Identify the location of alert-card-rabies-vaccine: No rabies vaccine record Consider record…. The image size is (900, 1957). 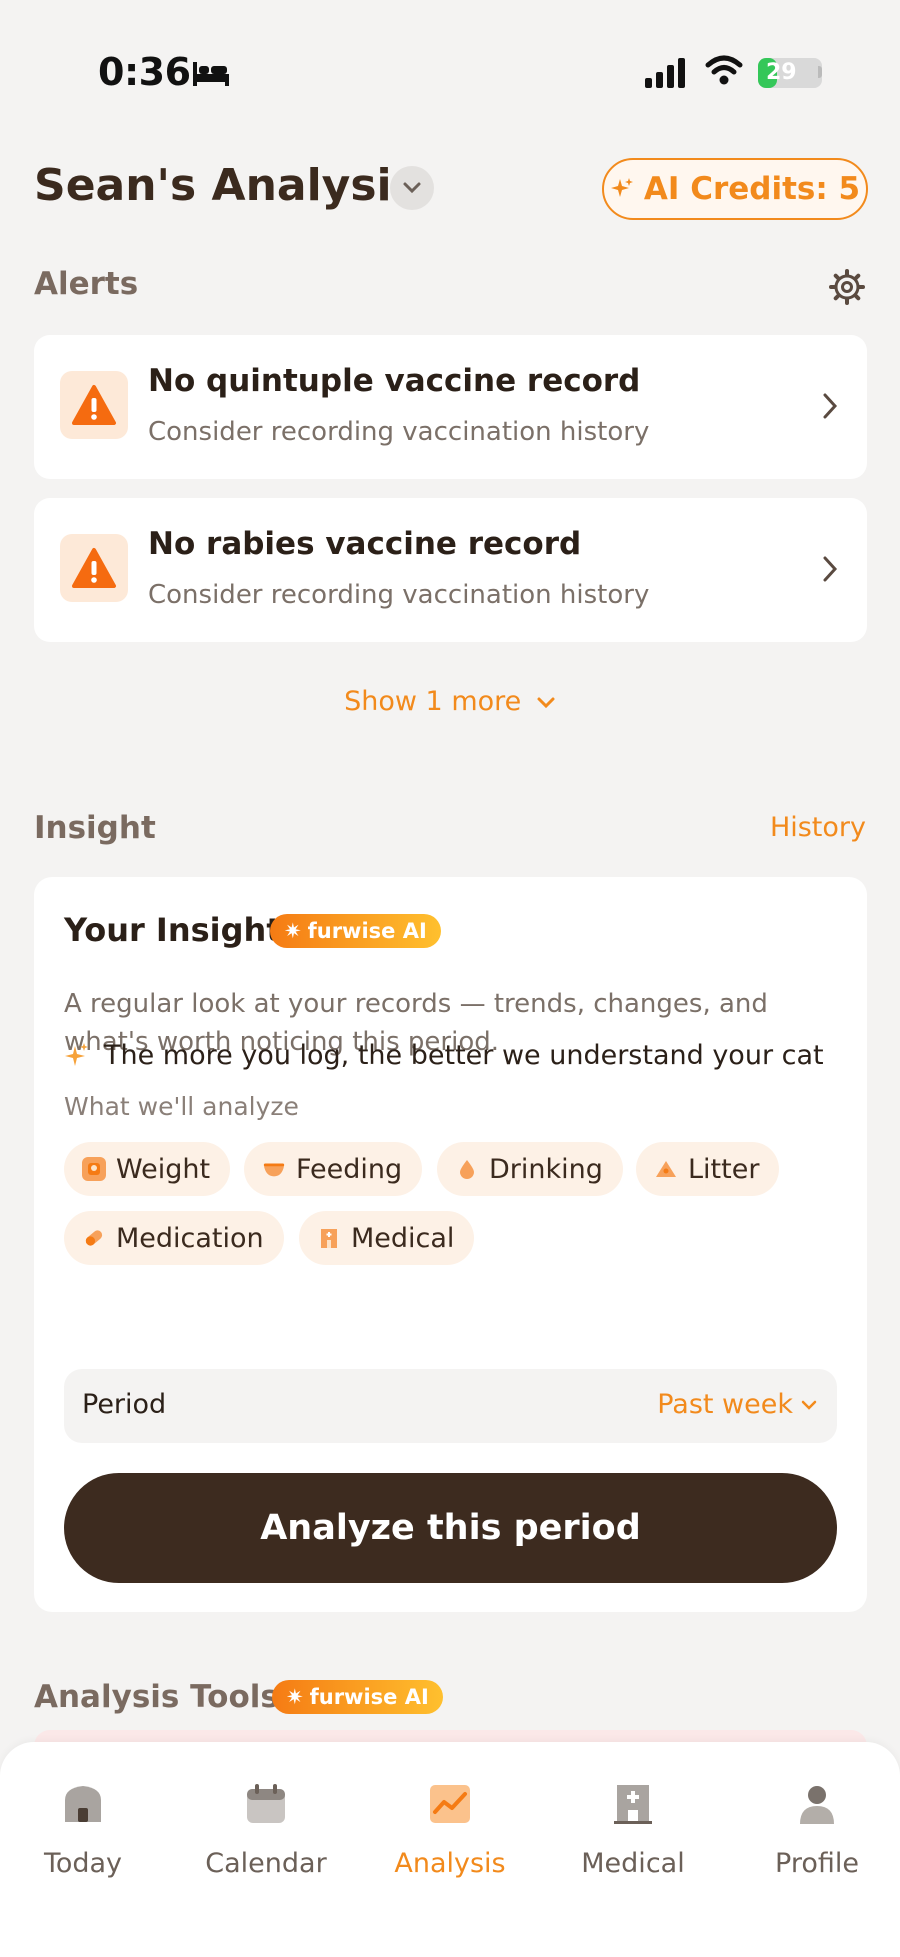
(450, 570).